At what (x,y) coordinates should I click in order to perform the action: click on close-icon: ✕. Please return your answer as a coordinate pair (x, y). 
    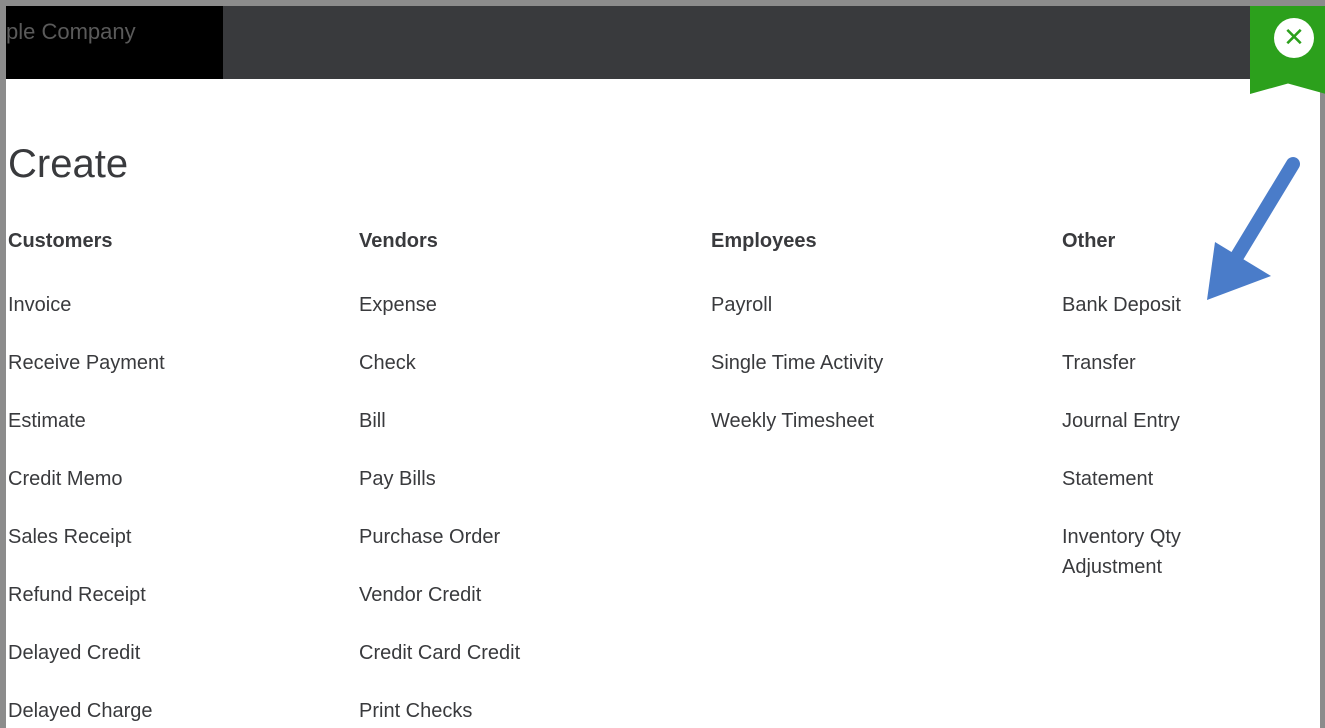
    Looking at the image, I should click on (1294, 38).